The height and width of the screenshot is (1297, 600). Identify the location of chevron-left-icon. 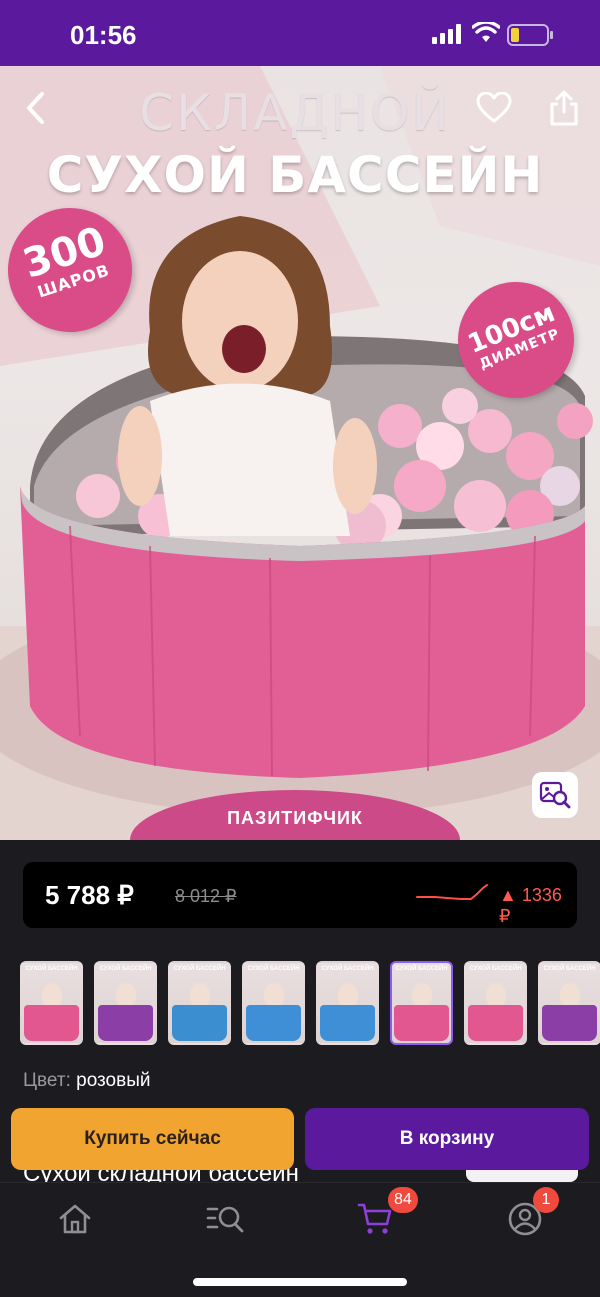
(35, 108).